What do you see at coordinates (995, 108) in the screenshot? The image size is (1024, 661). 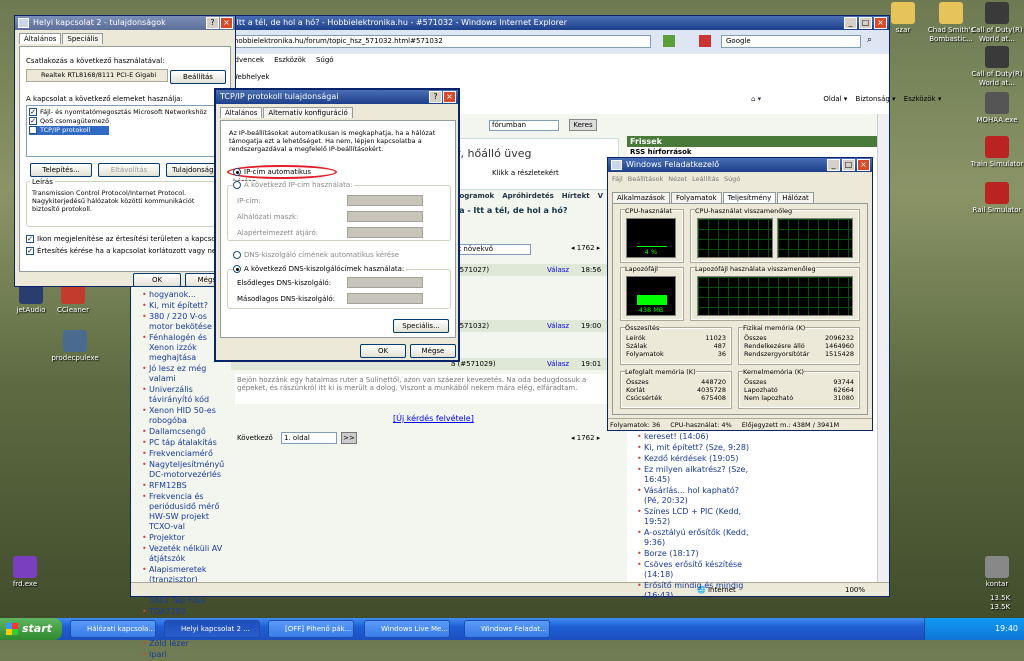 I see `desktop-icon-mohaa: MOHAA.exe` at bounding box center [995, 108].